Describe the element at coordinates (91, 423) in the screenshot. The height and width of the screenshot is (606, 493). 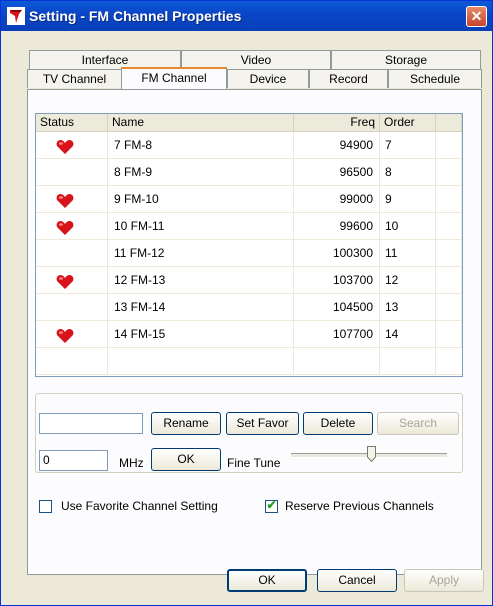
I see `channel-name-input` at that location.